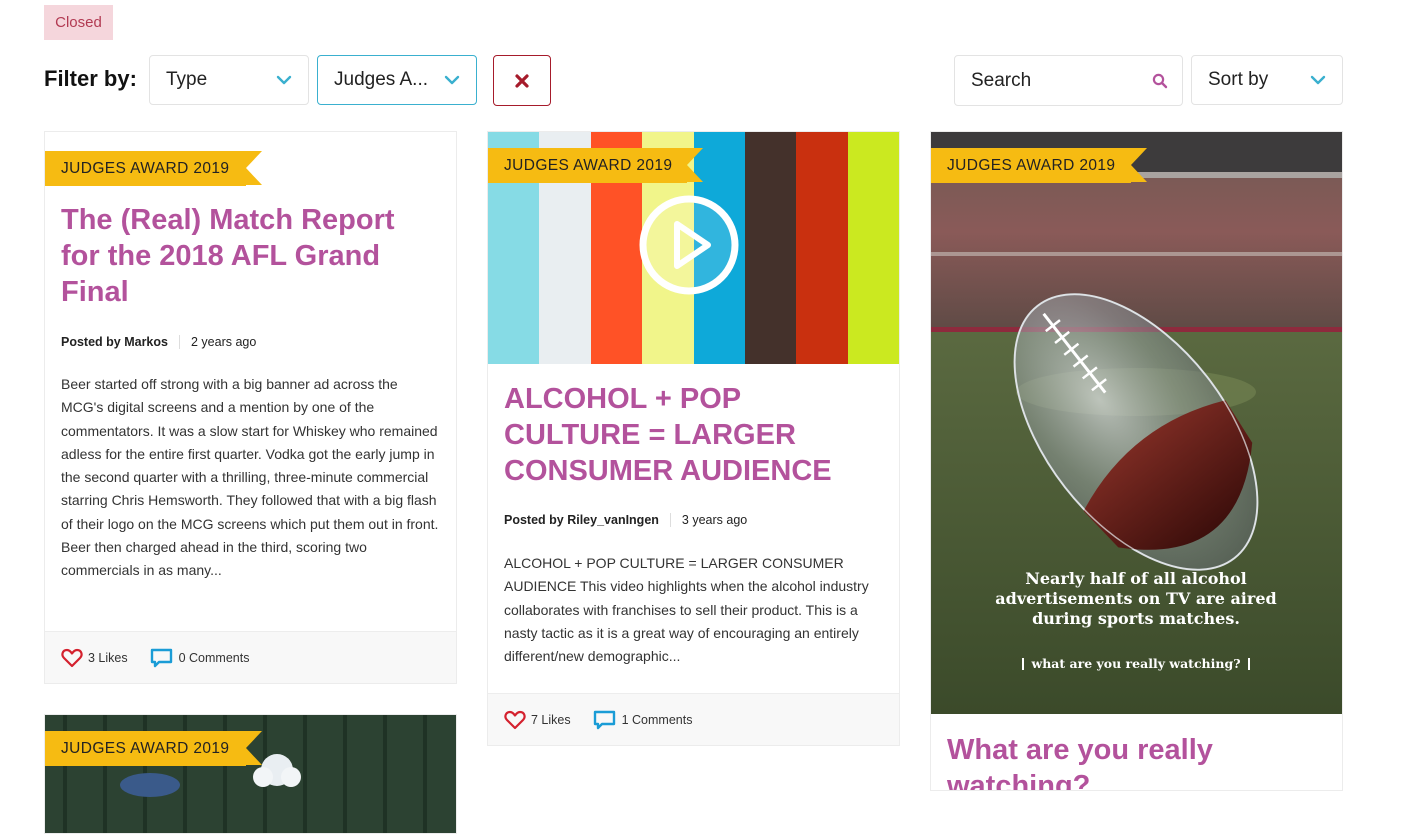 The image size is (1413, 834). What do you see at coordinates (1135, 598) in the screenshot?
I see `image-text-line-2: advertisements on TV are aired` at bounding box center [1135, 598].